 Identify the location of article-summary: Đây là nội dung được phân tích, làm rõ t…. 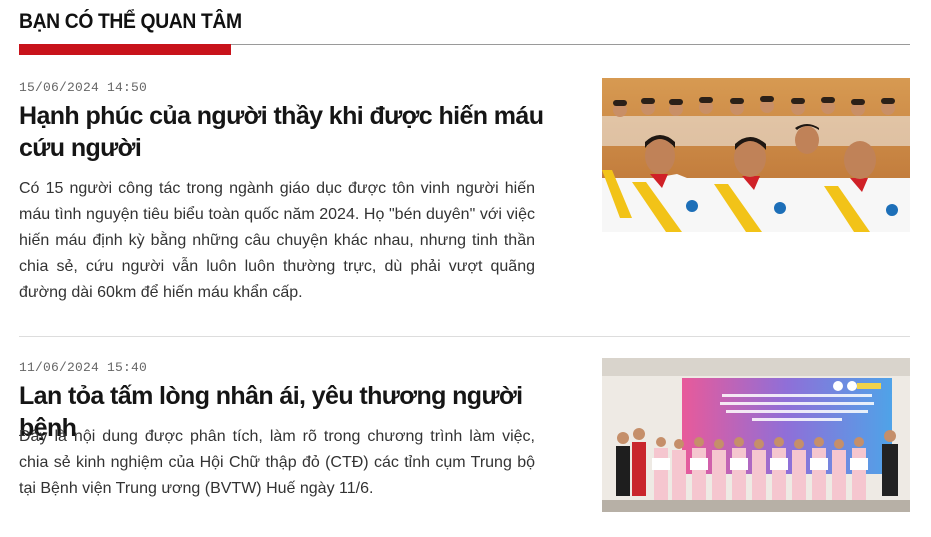
(277, 462).